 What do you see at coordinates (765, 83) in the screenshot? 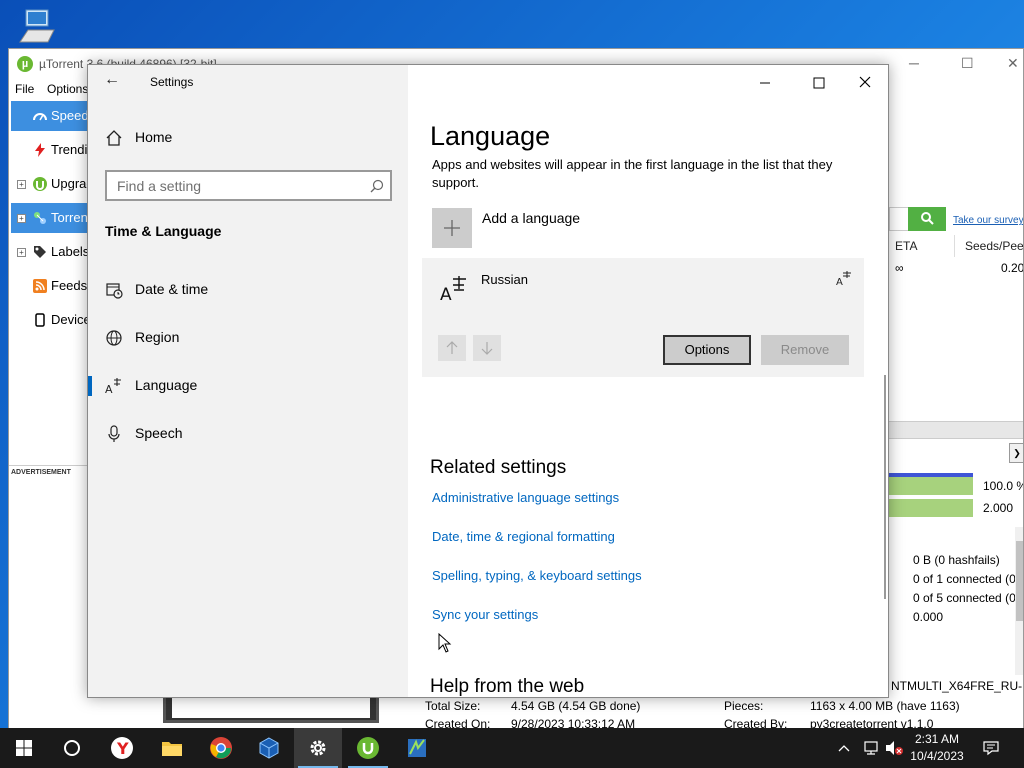
I see `minimize-icon` at bounding box center [765, 83].